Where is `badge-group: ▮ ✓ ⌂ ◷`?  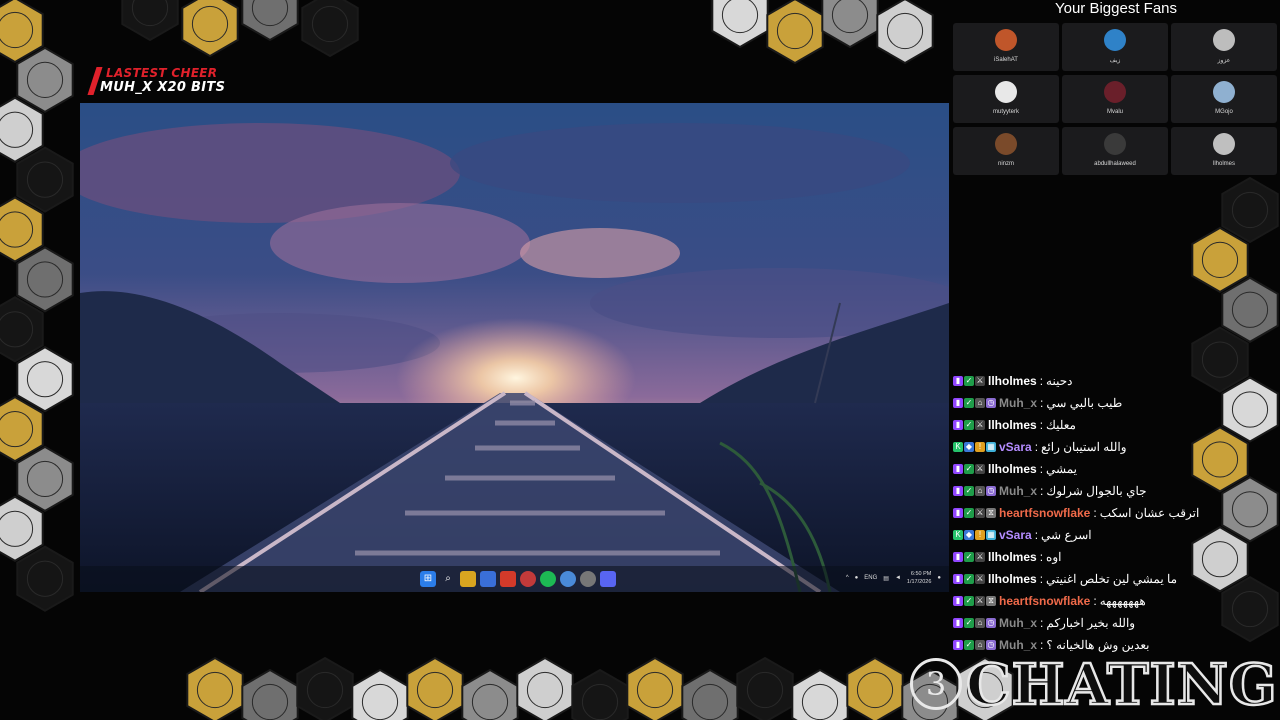
badge-group: ▮ ✓ ⌂ ◷ is located at coordinates (974, 645).